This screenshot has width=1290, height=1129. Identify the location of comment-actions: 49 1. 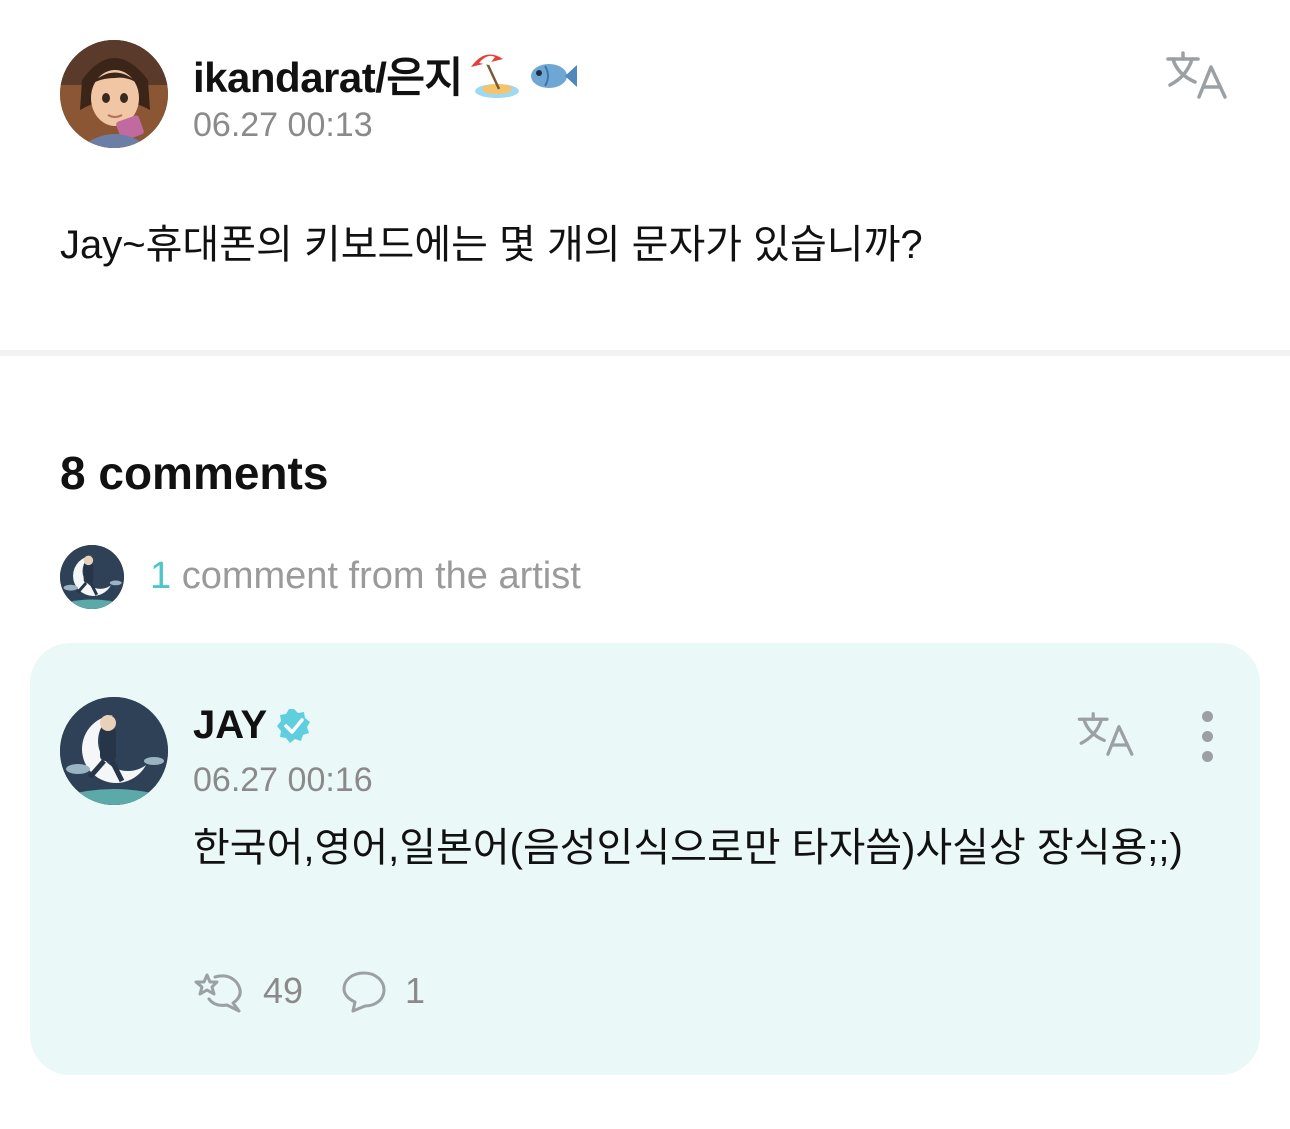
(328, 991).